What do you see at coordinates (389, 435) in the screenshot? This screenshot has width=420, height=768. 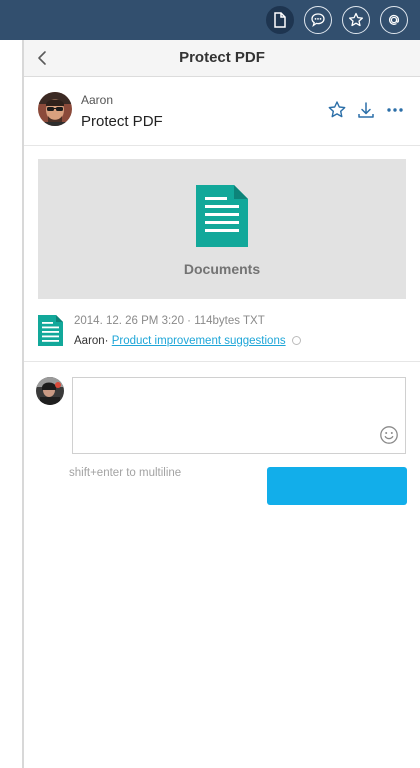 I see `emoji-icon` at bounding box center [389, 435].